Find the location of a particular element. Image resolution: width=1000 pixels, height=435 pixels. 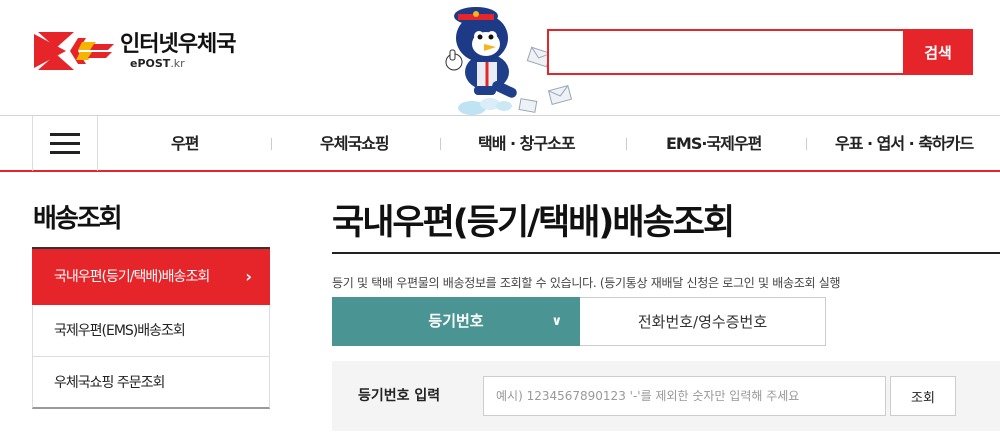

title-divider is located at coordinates (666, 253).